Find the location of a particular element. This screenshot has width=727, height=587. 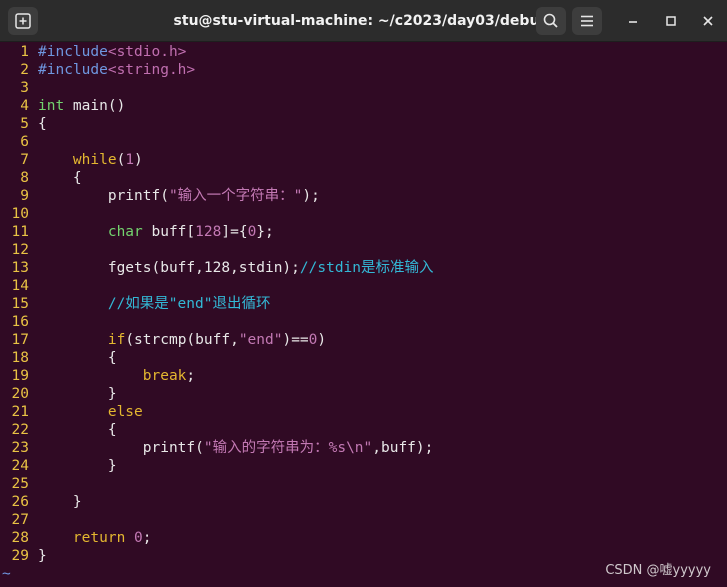

line-number: 20 is located at coordinates (20, 394).